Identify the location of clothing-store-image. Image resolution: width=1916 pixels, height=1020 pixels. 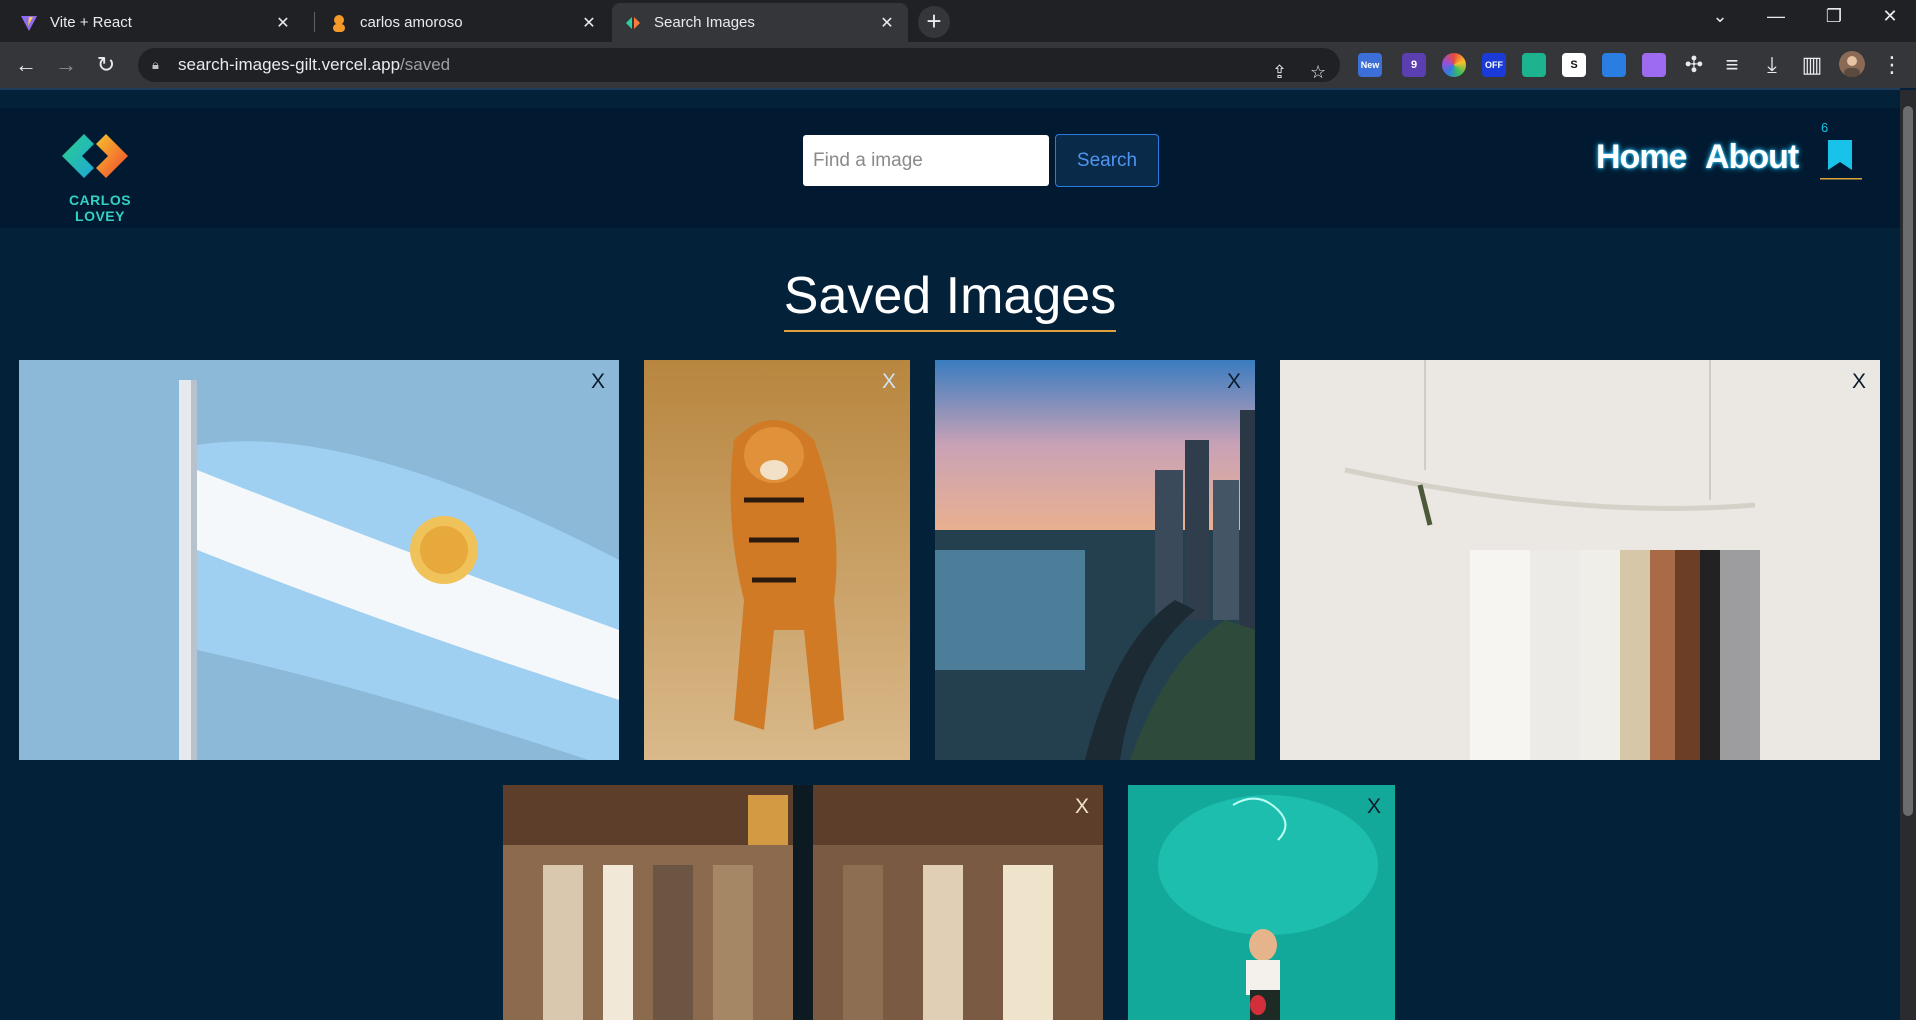
(803, 902).